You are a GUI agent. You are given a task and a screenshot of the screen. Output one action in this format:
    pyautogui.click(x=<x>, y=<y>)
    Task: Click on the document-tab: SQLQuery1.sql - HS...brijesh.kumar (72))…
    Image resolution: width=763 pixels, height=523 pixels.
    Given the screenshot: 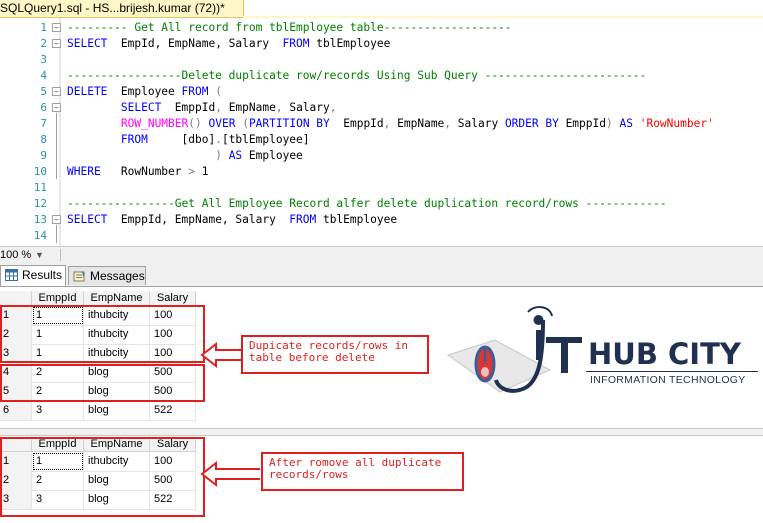 What is the action you would take?
    pyautogui.click(x=122, y=9)
    